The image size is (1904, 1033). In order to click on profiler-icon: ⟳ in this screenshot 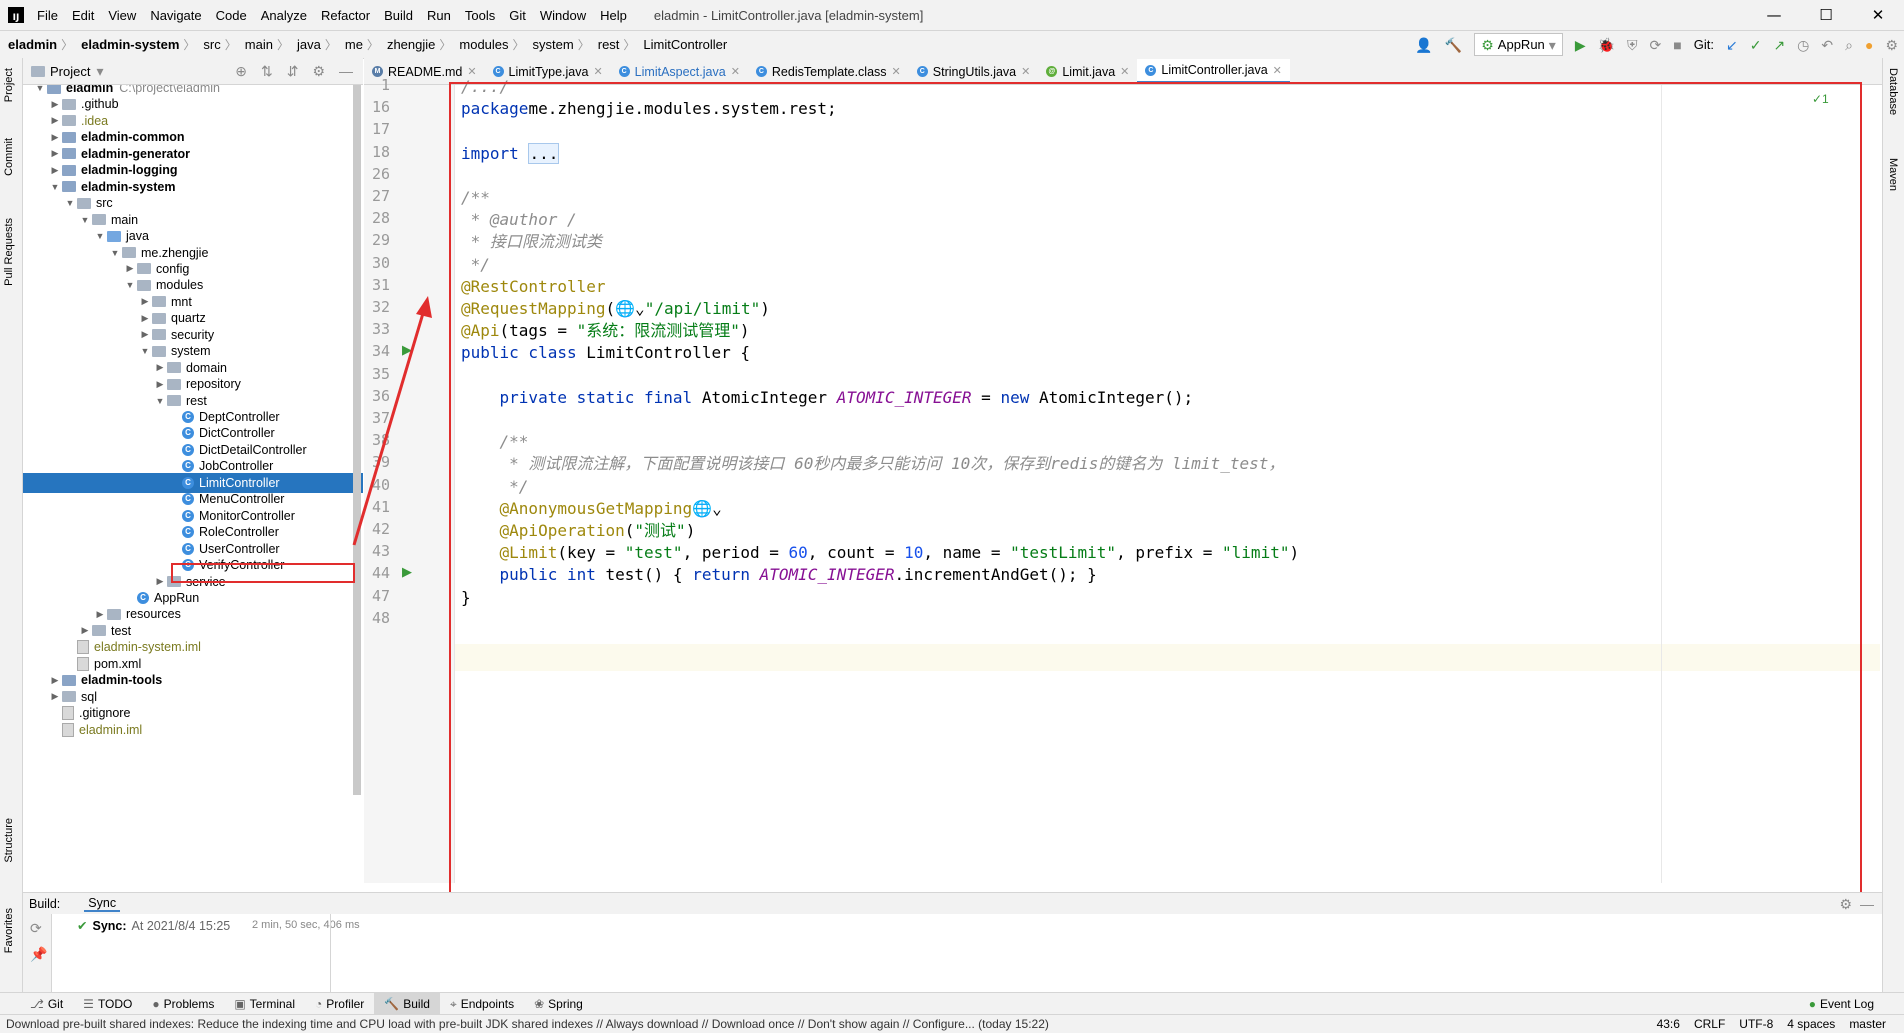, I will do `click(1656, 45)`.